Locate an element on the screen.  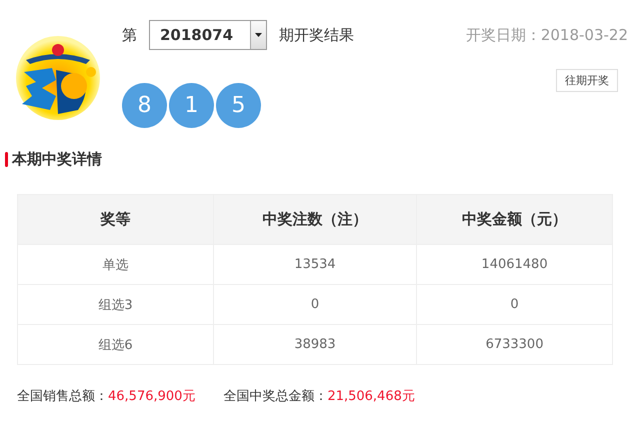
total-value: 21,506,468元 is located at coordinates (371, 396).